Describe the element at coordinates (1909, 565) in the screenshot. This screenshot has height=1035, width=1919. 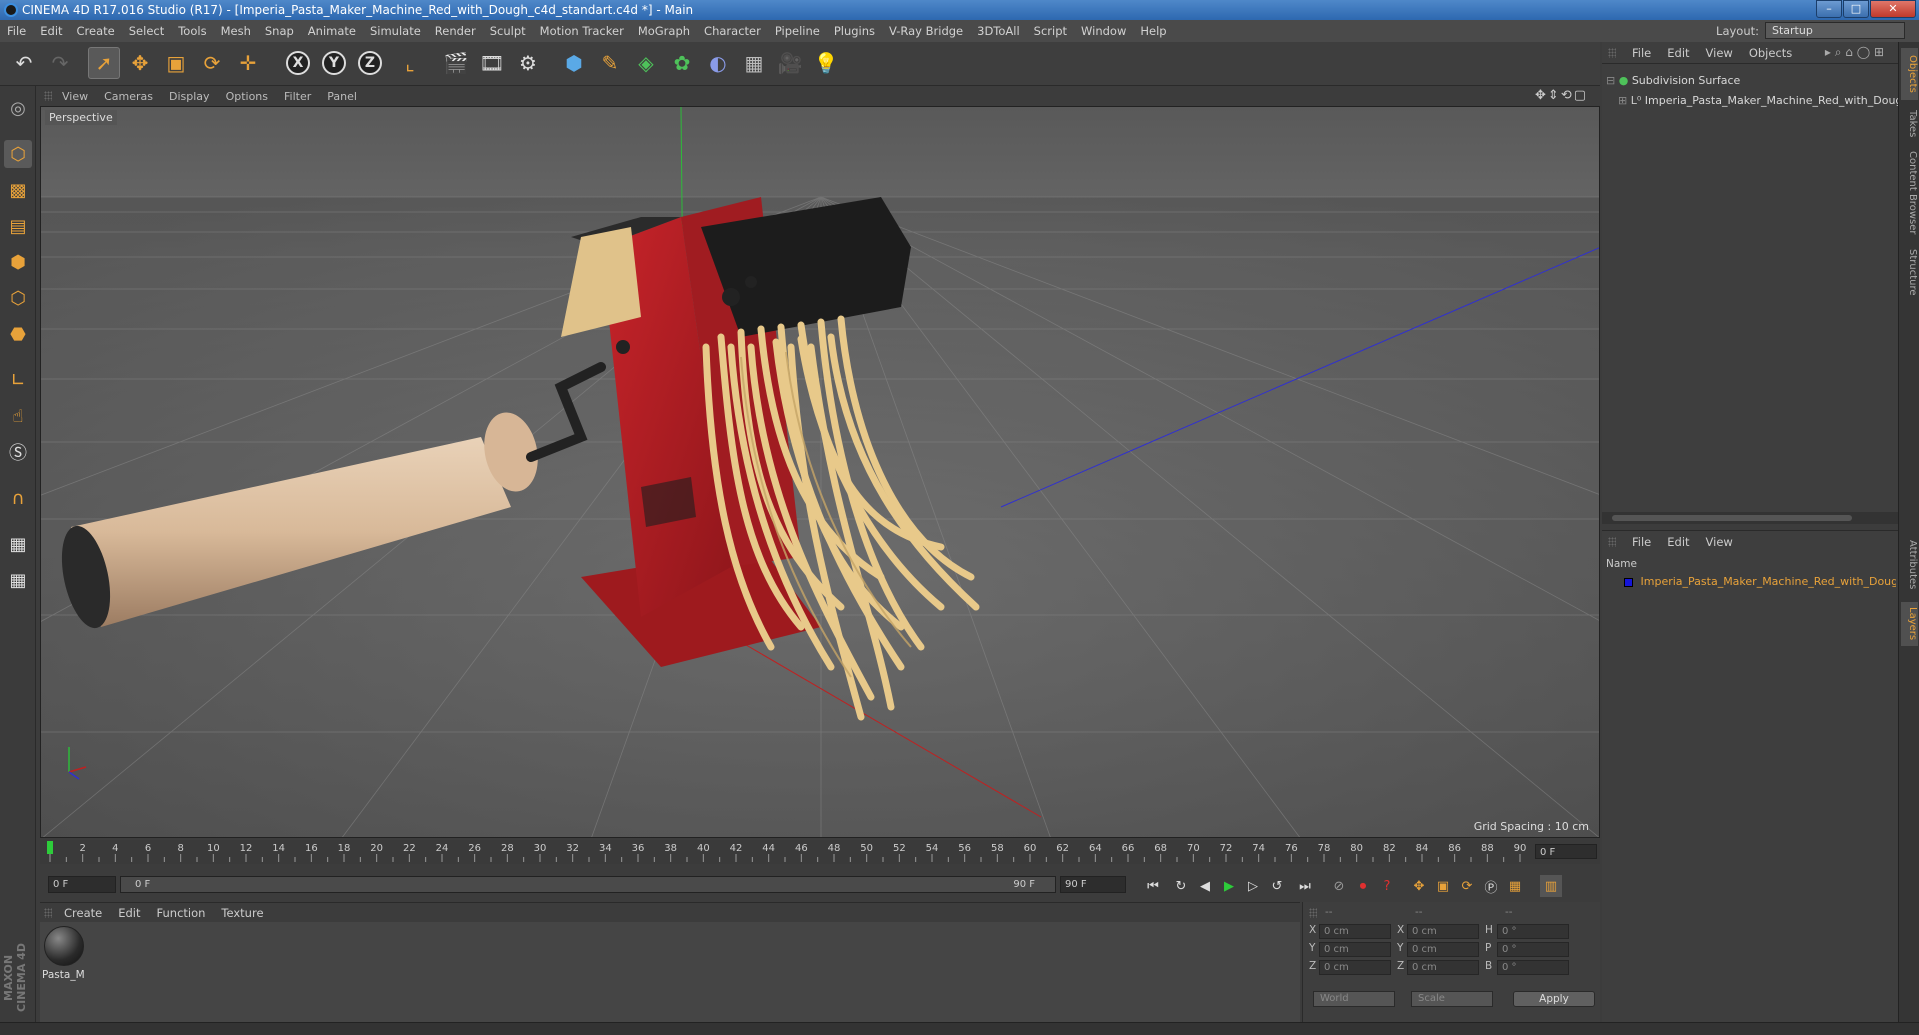
I see `tab-attributes: Attributes` at that location.